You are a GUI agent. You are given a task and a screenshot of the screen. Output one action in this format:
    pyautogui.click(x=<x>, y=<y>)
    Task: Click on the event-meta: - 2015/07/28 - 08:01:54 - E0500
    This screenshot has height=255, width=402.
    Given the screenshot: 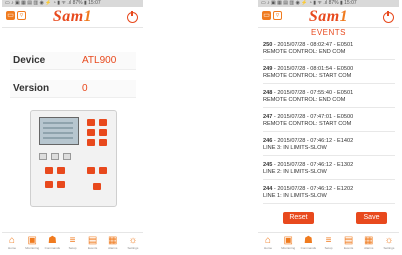 What is the action you would take?
    pyautogui.click(x=313, y=69)
    